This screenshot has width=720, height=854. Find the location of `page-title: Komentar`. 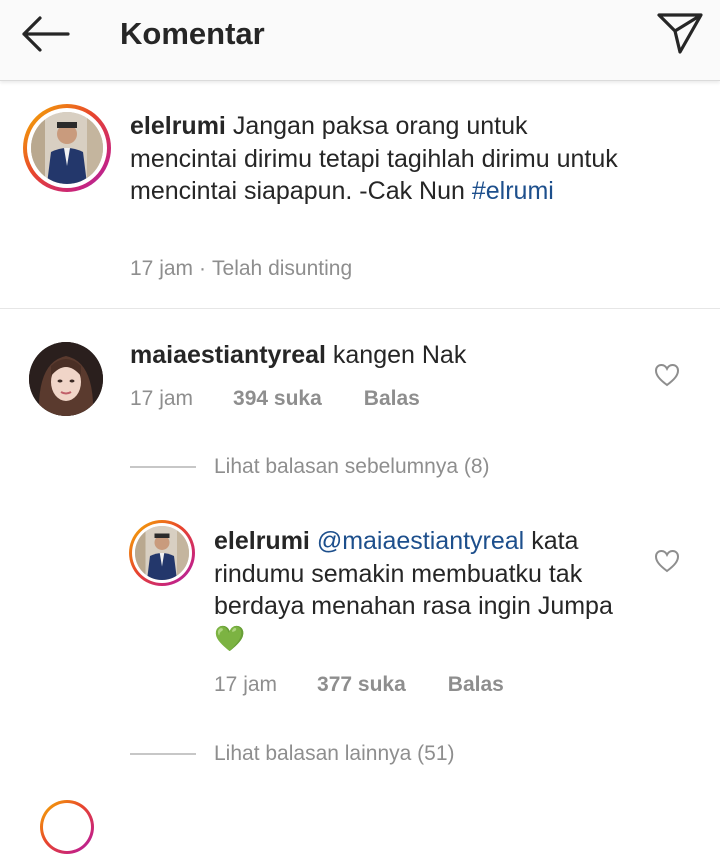

page-title: Komentar is located at coordinates (192, 33).